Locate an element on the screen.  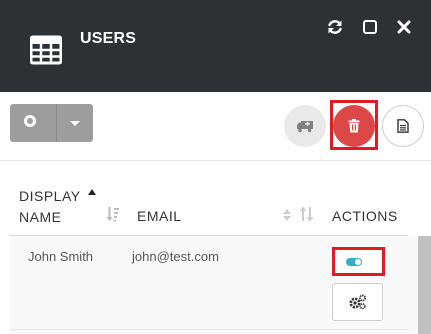
document-button is located at coordinates (403, 126).